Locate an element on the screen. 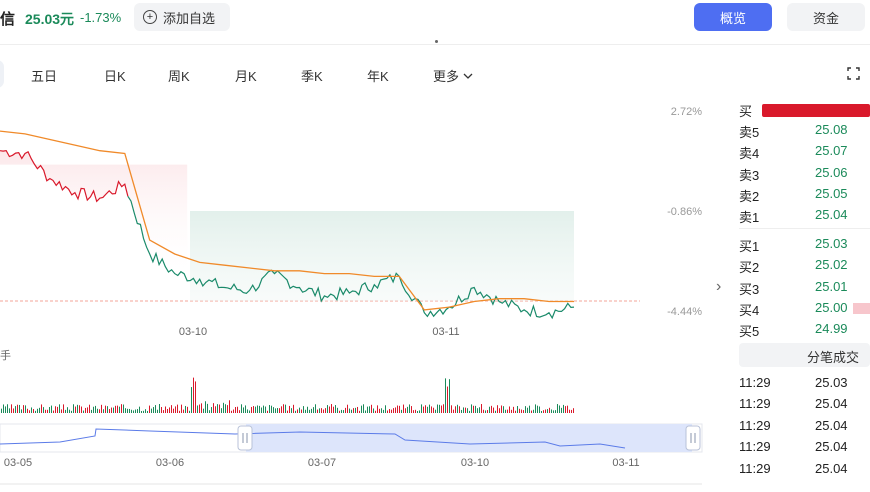 The image size is (870, 492). order-book-buy-ratio: 买 is located at coordinates (802, 109).